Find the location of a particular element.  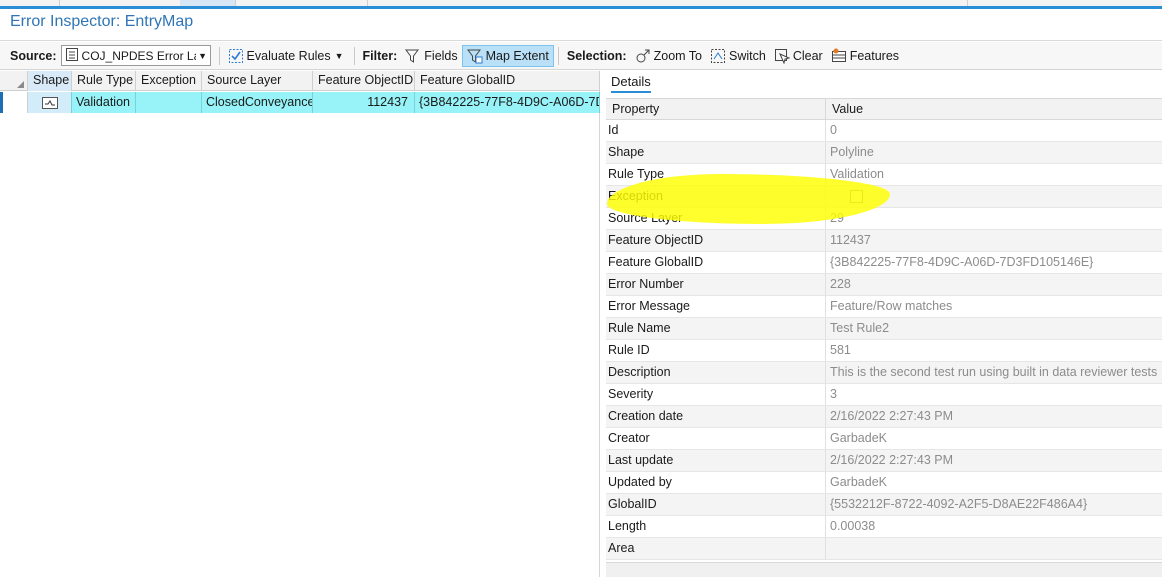

property-value: Validation is located at coordinates (857, 174).